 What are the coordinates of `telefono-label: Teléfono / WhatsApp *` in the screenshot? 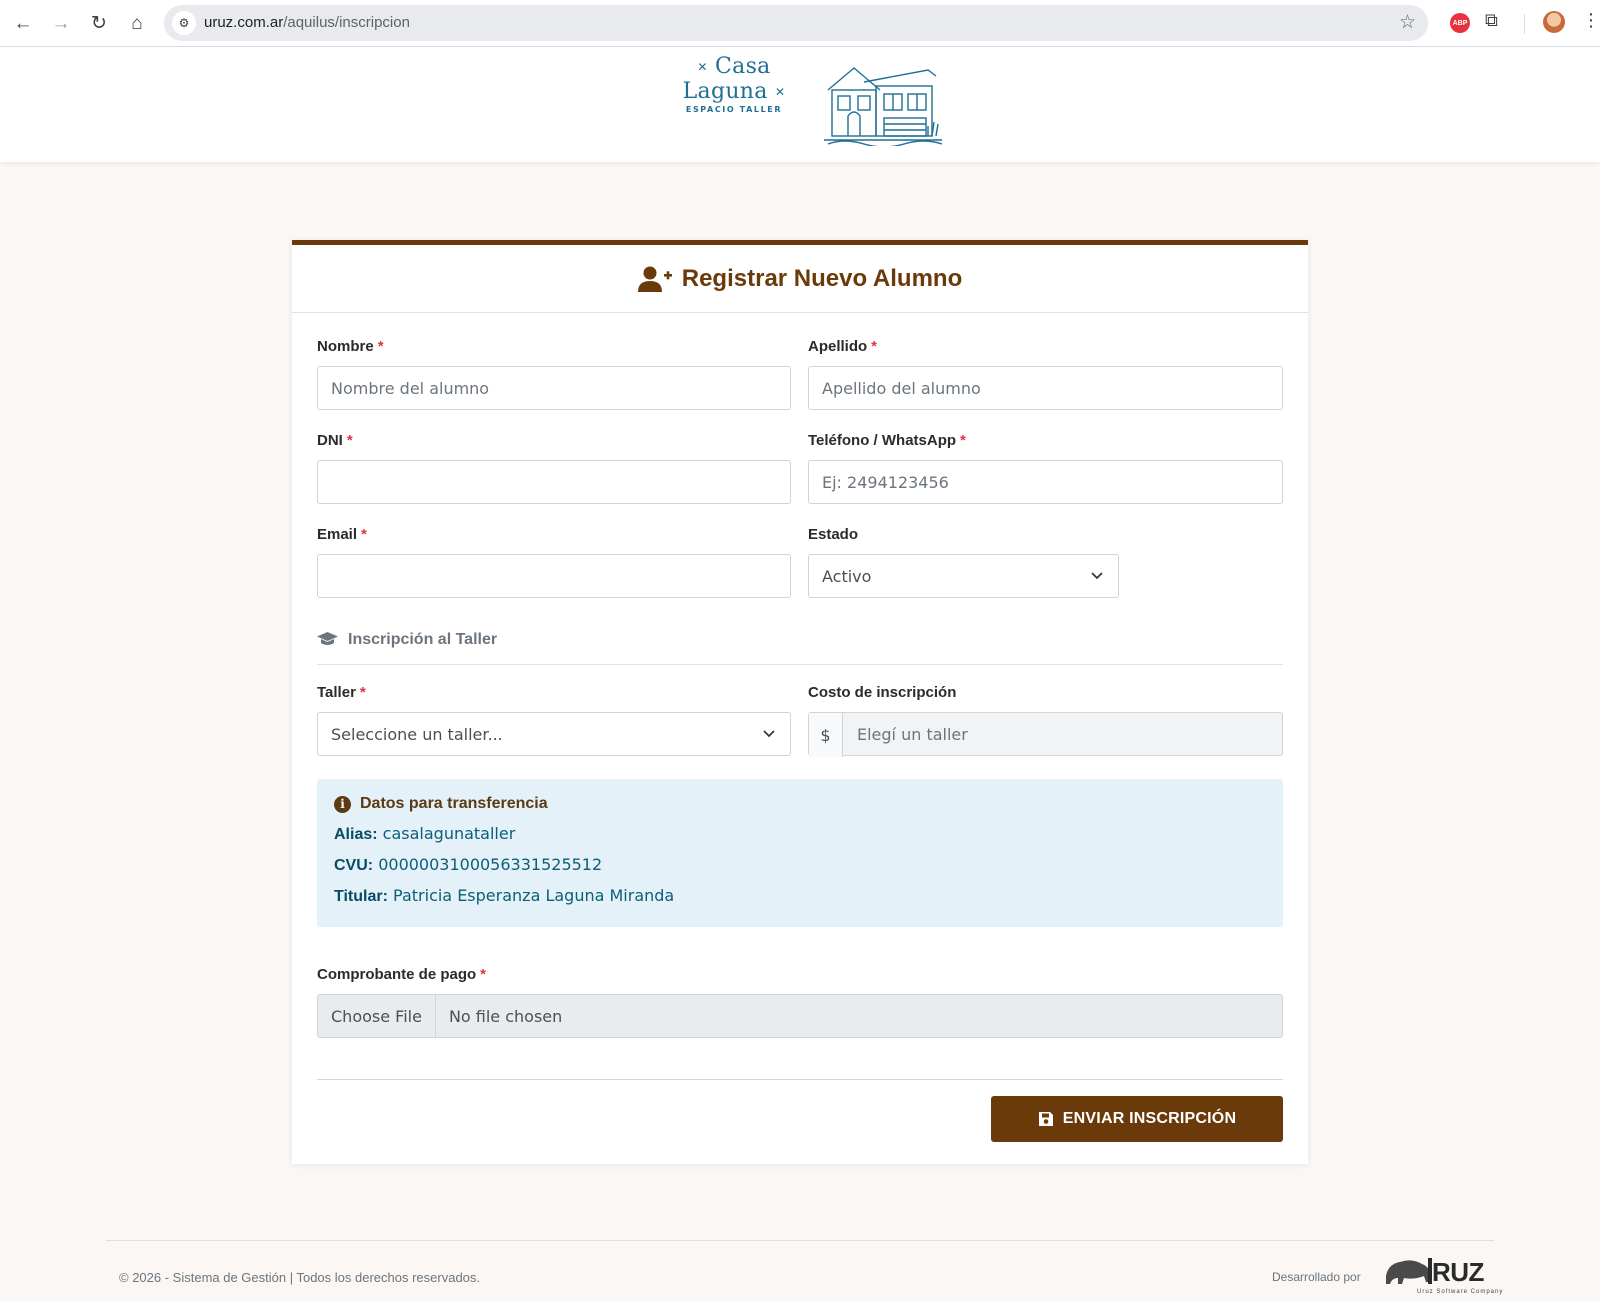 It's located at (887, 440).